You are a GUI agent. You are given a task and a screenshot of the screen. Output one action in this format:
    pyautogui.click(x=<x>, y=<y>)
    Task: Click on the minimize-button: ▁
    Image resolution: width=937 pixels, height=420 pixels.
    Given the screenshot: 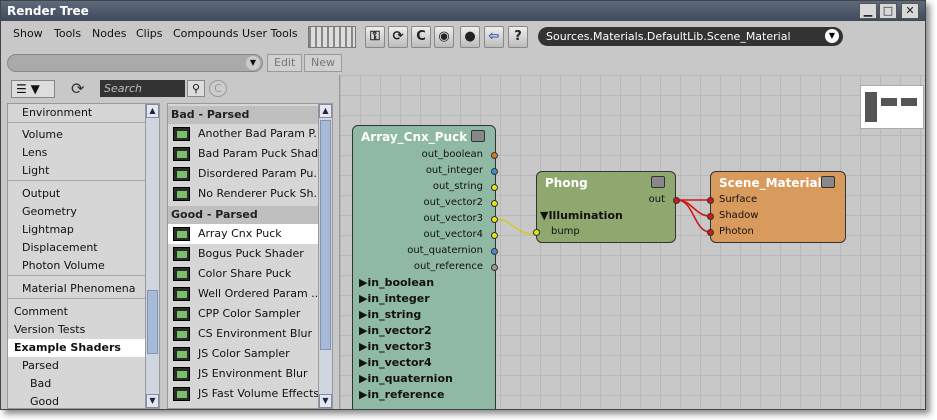 What is the action you would take?
    pyautogui.click(x=868, y=11)
    